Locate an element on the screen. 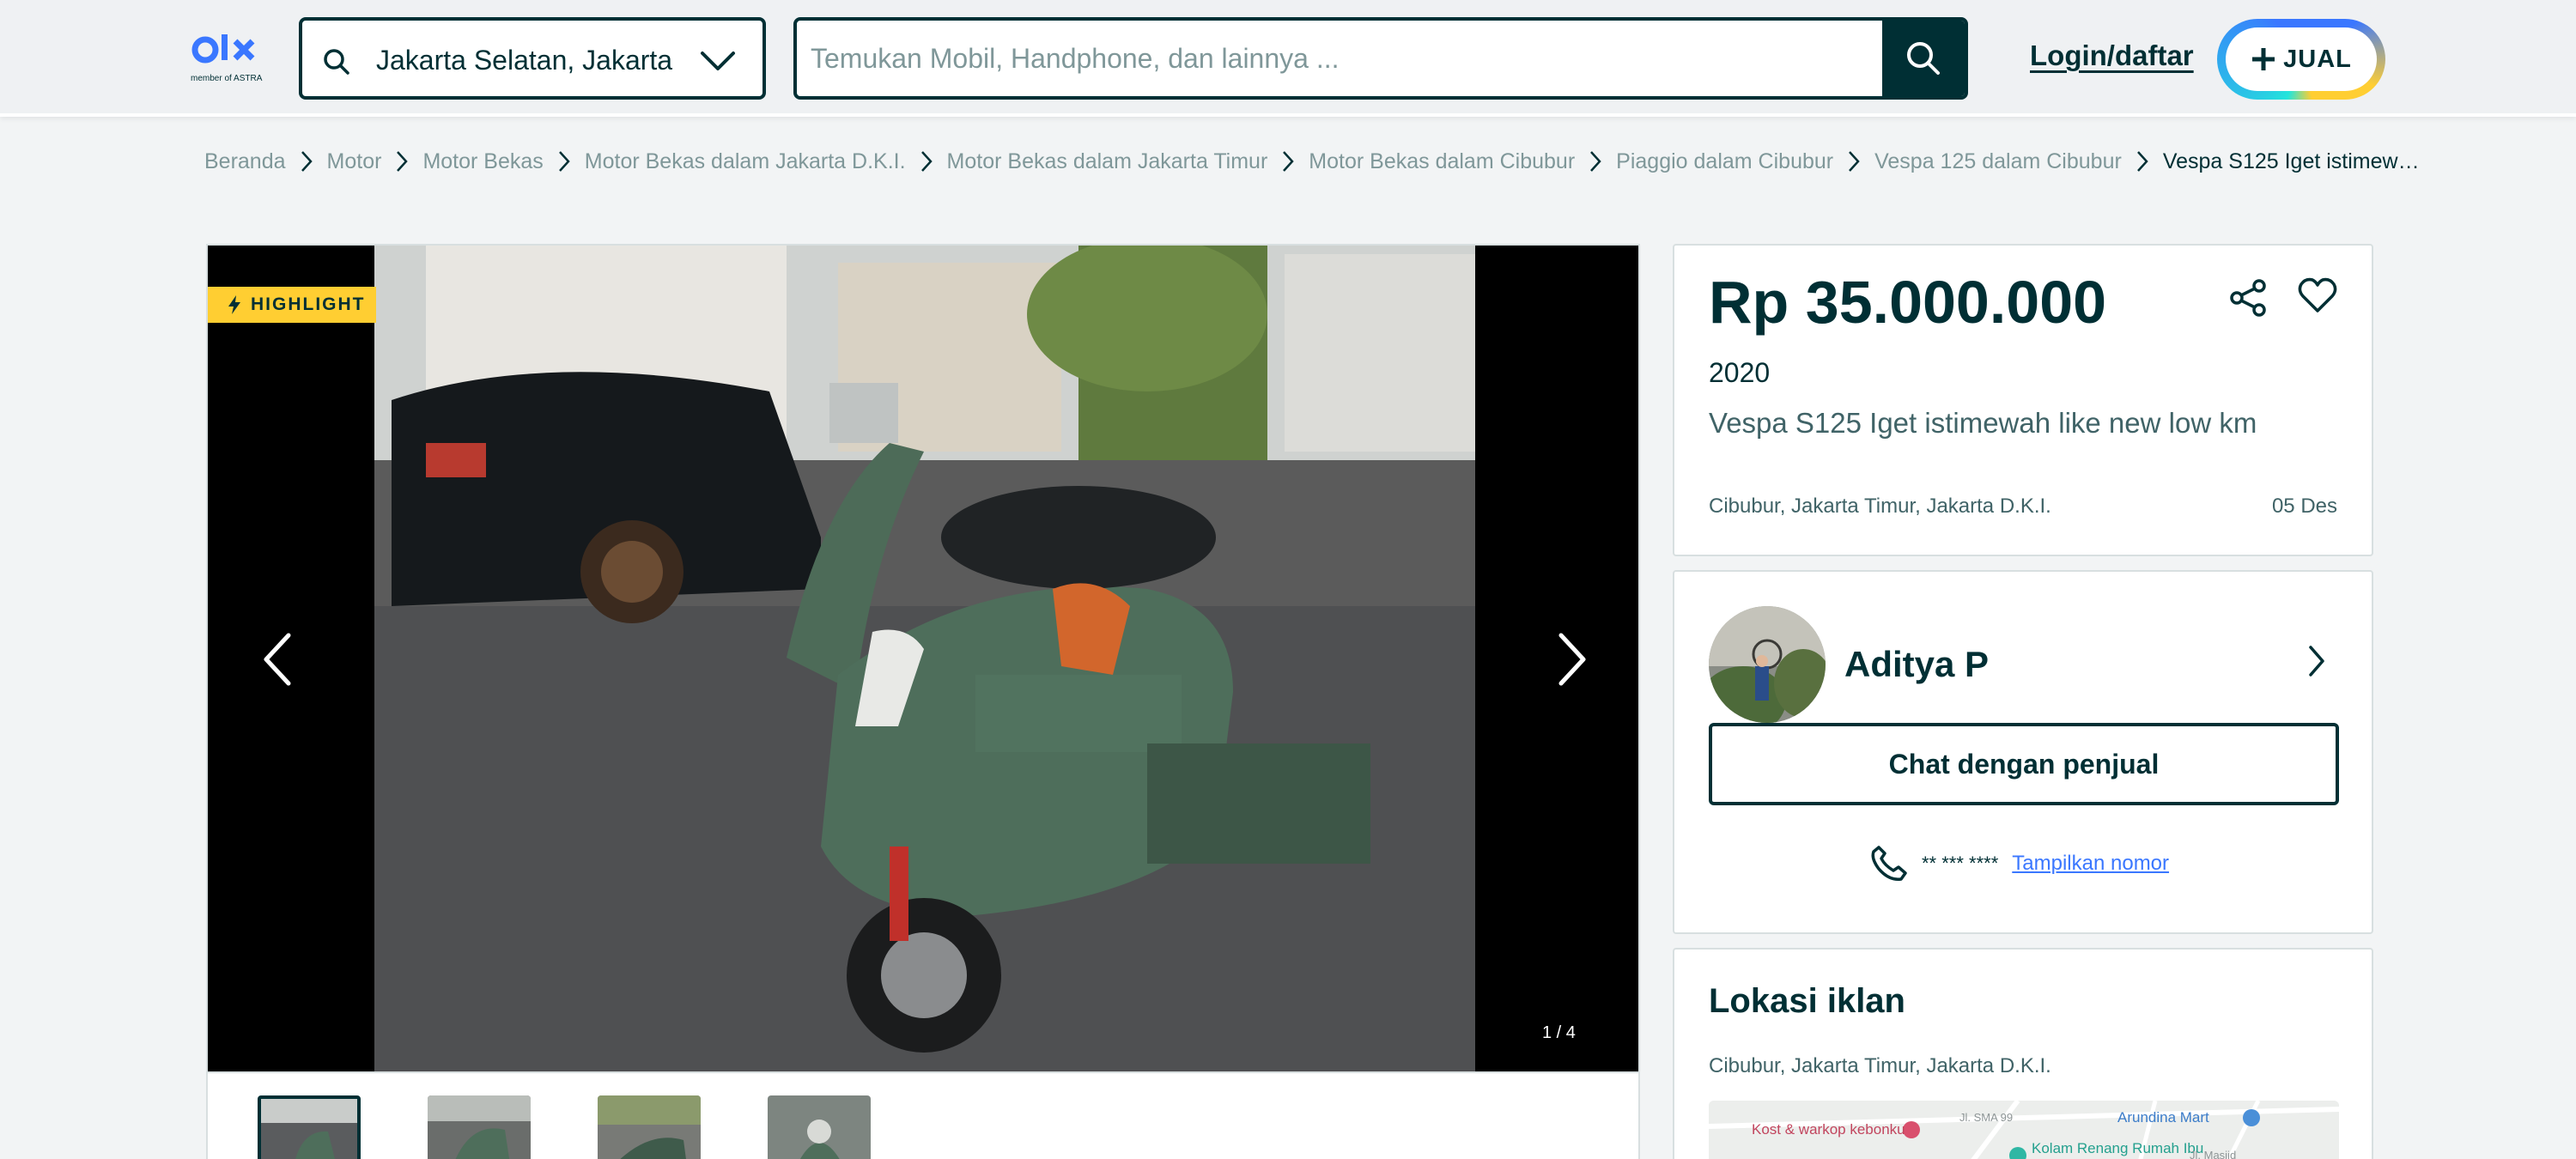 The height and width of the screenshot is (1159, 2576). breadcrumb-item-motor: Motor is located at coordinates (355, 162).